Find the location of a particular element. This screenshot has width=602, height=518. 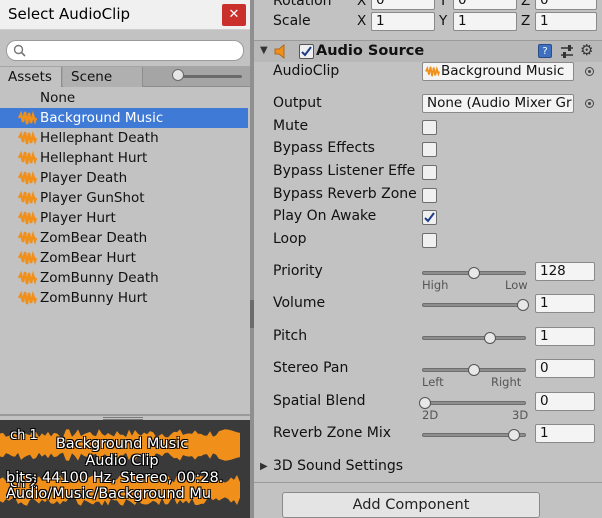

asset-list-item-label: Background Music is located at coordinates (102, 118).